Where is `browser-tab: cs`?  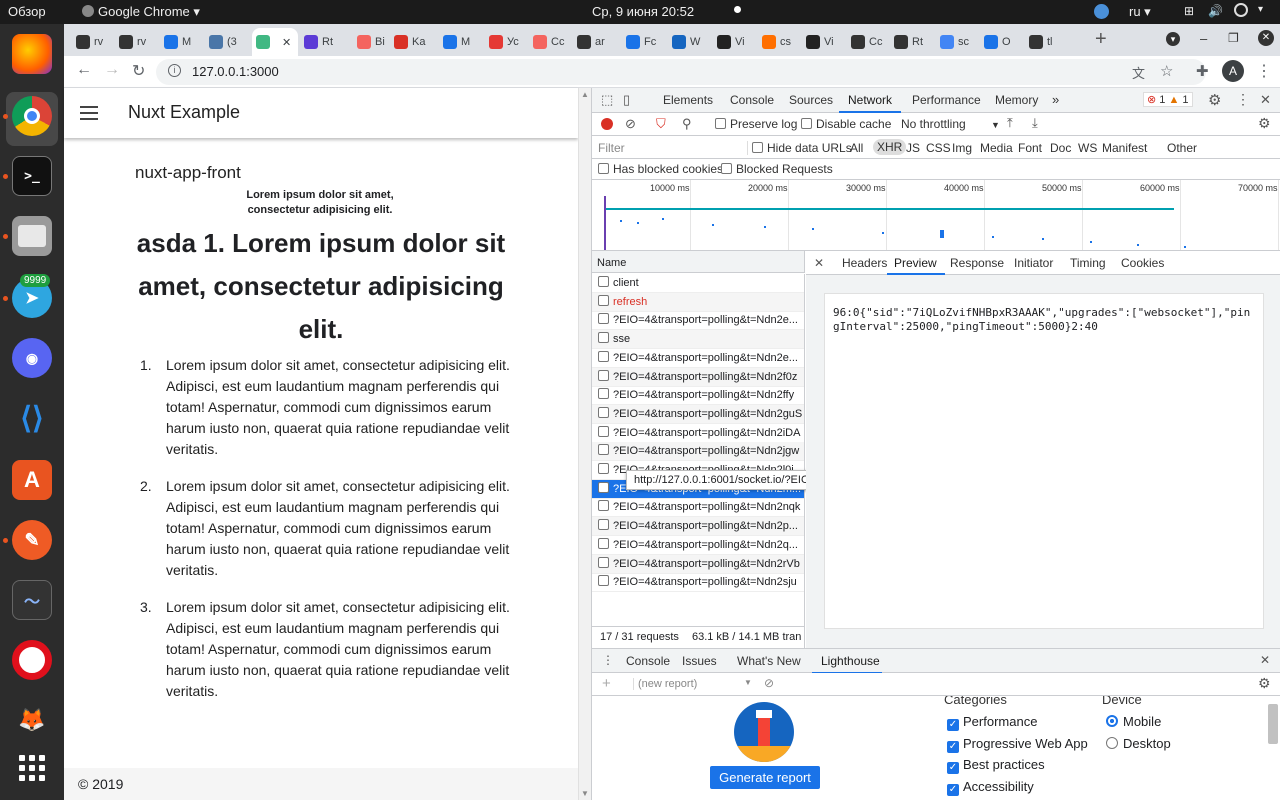
browser-tab: cs is located at coordinates (779, 42).